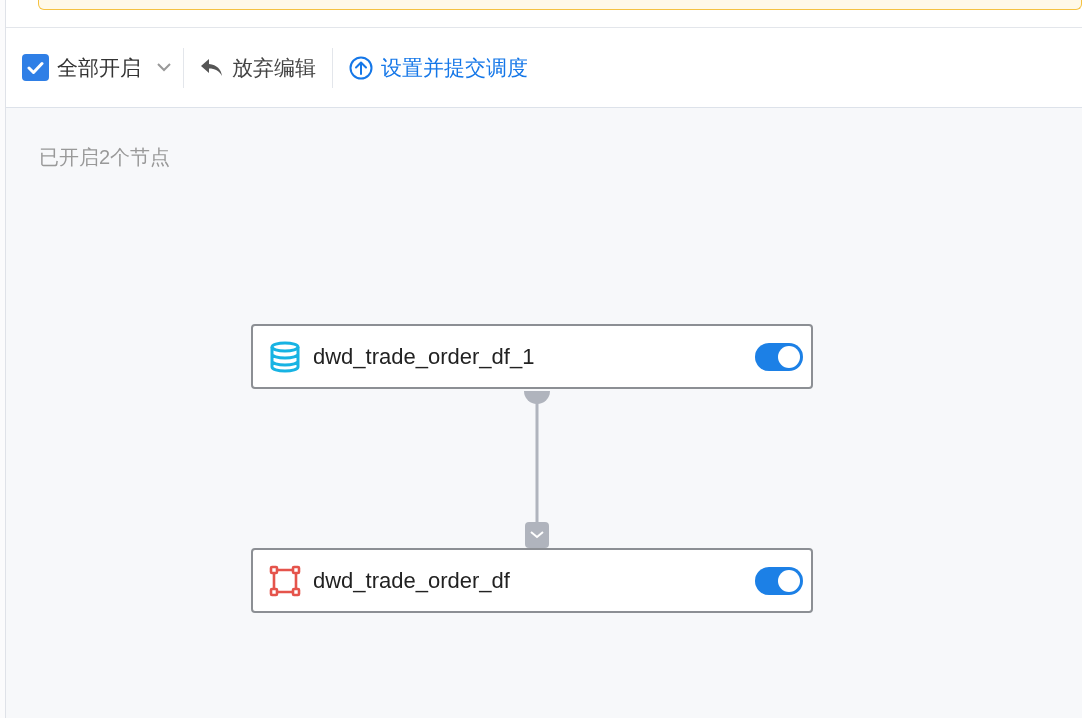 Image resolution: width=1082 pixels, height=718 pixels. What do you see at coordinates (258, 67) in the screenshot?
I see `discard-edit-button: 放弃编辑` at bounding box center [258, 67].